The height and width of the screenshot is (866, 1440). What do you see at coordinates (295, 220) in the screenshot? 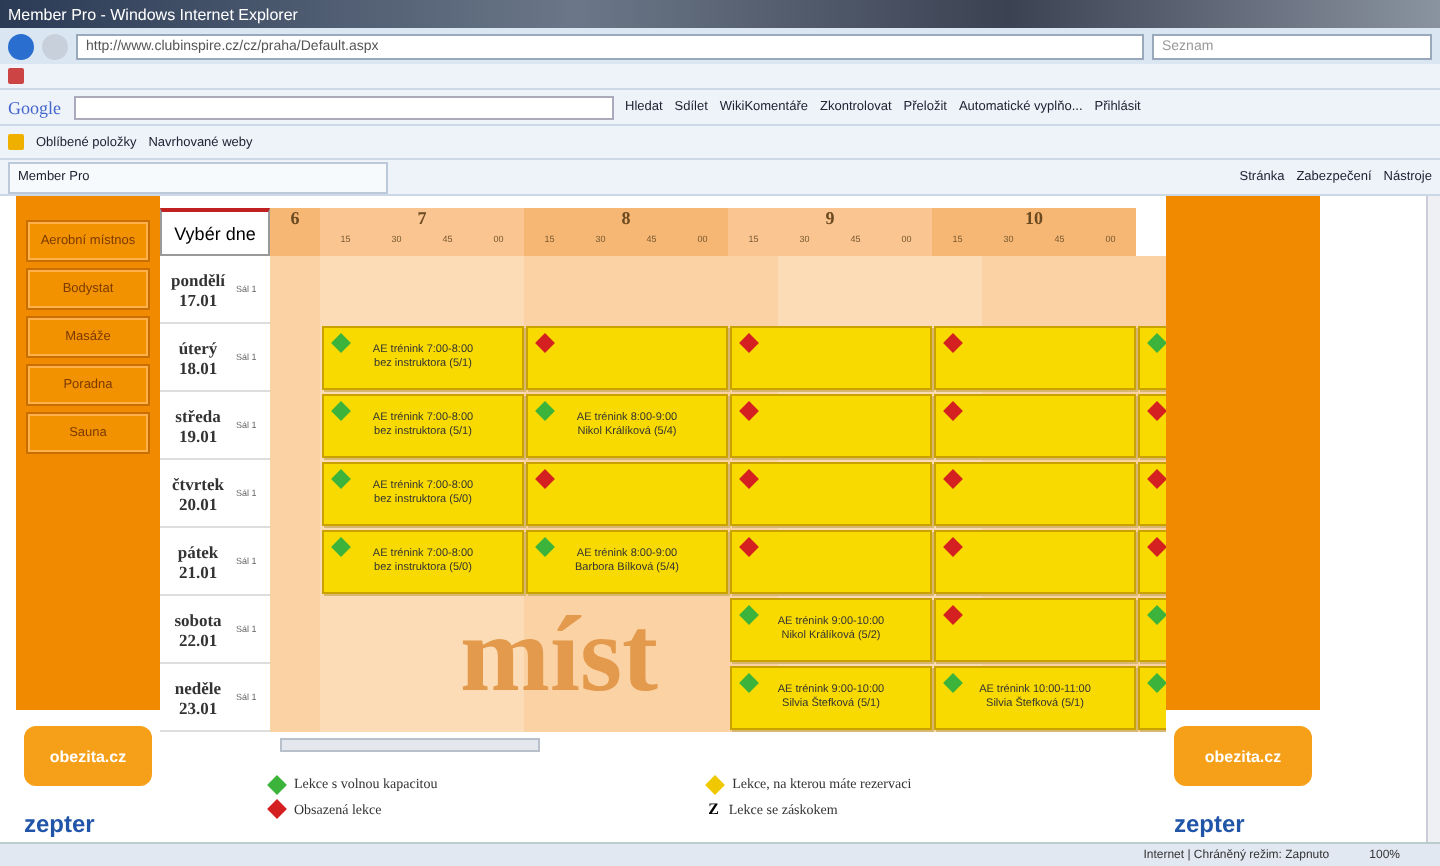
I see `hour-label: 6` at bounding box center [295, 220].